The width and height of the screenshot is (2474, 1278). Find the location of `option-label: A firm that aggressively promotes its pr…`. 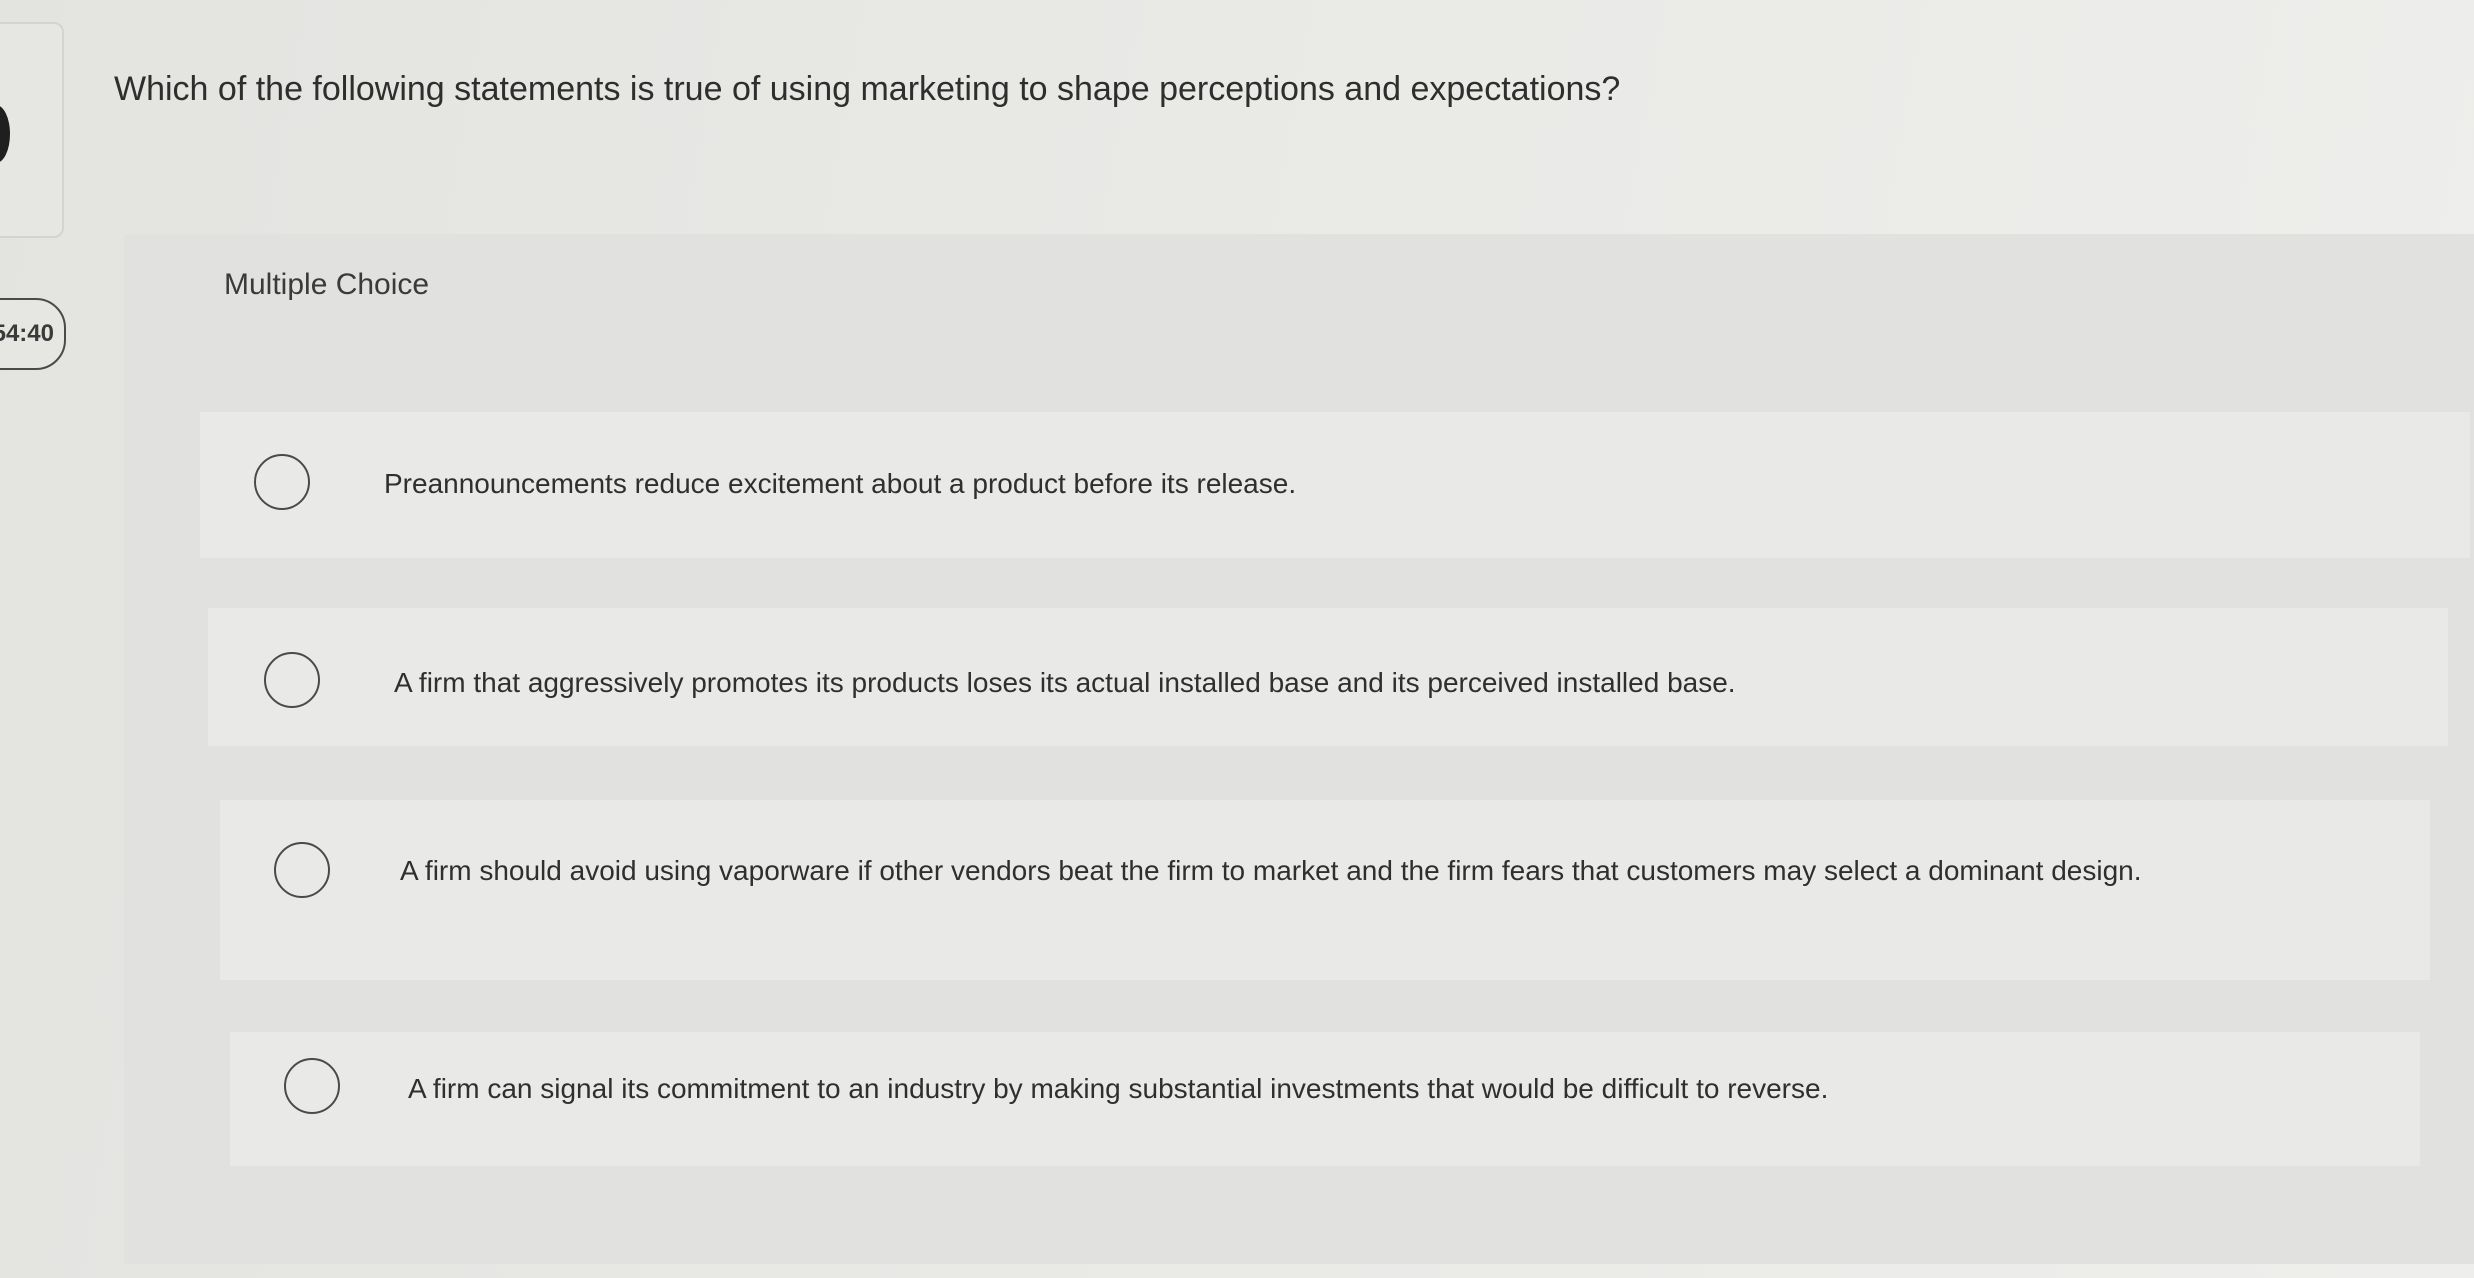

option-label: A firm that aggressively promotes its pr… is located at coordinates (1065, 682).